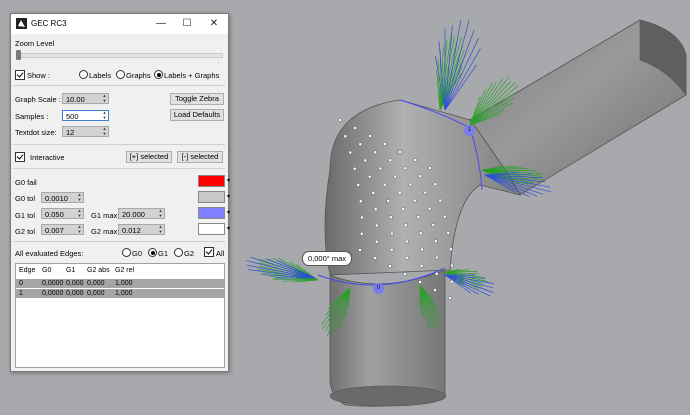  What do you see at coordinates (83, 74) in the screenshot?
I see `radio-labels` at bounding box center [83, 74].